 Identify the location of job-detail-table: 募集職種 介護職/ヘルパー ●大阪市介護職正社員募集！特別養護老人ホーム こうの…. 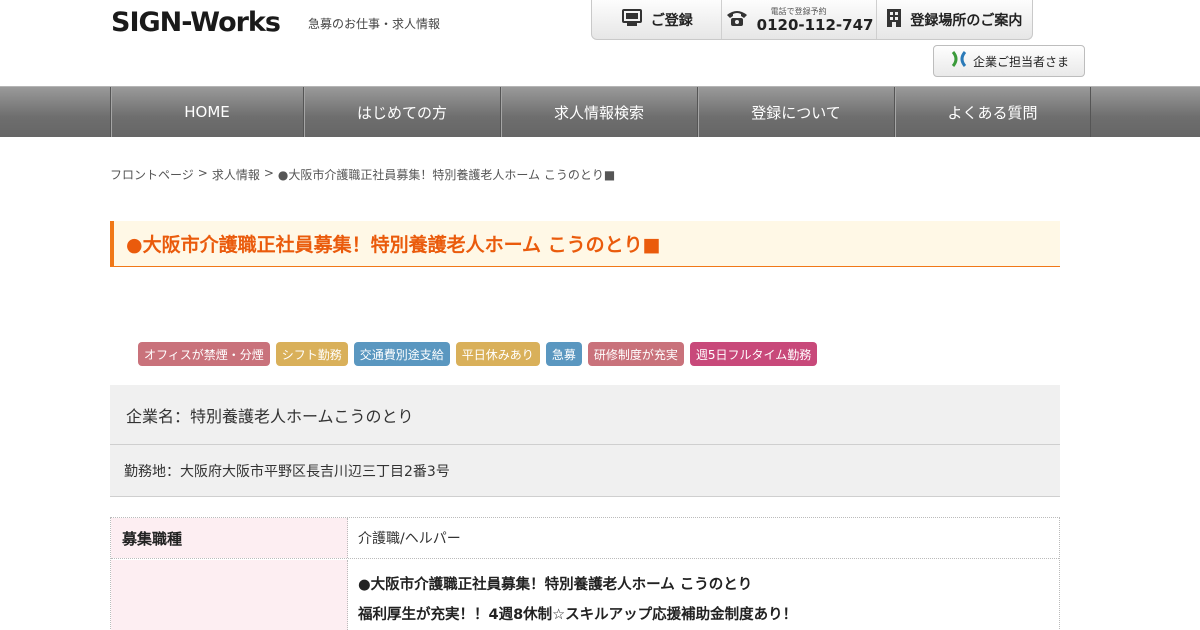
(585, 573).